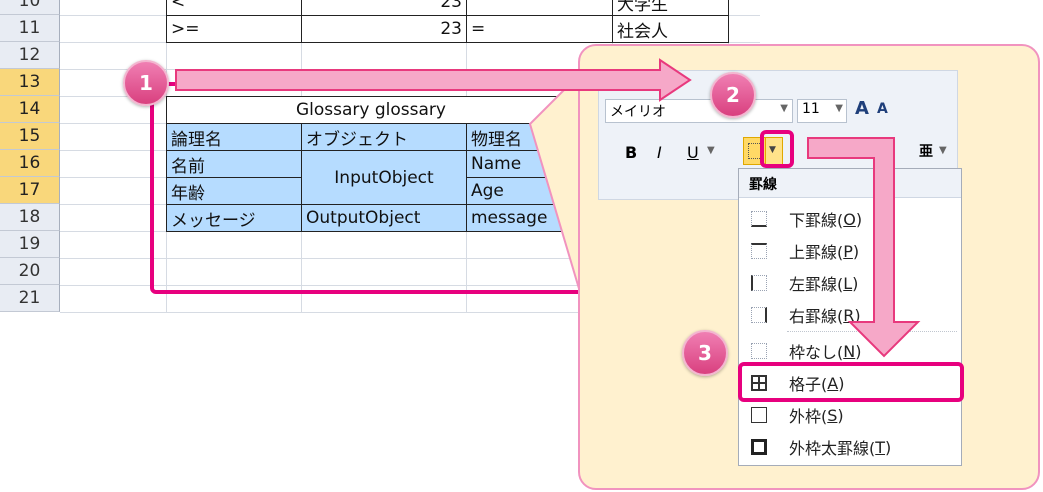  I want to click on arrow-down-icon, so click(864, 247).